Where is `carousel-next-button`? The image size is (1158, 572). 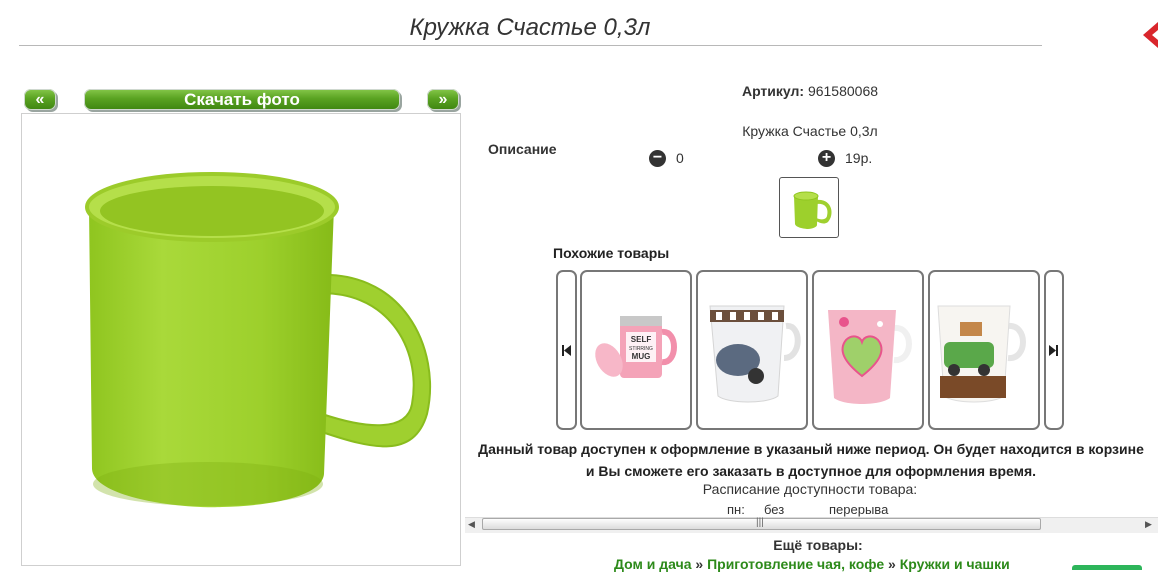 carousel-next-button is located at coordinates (1054, 350).